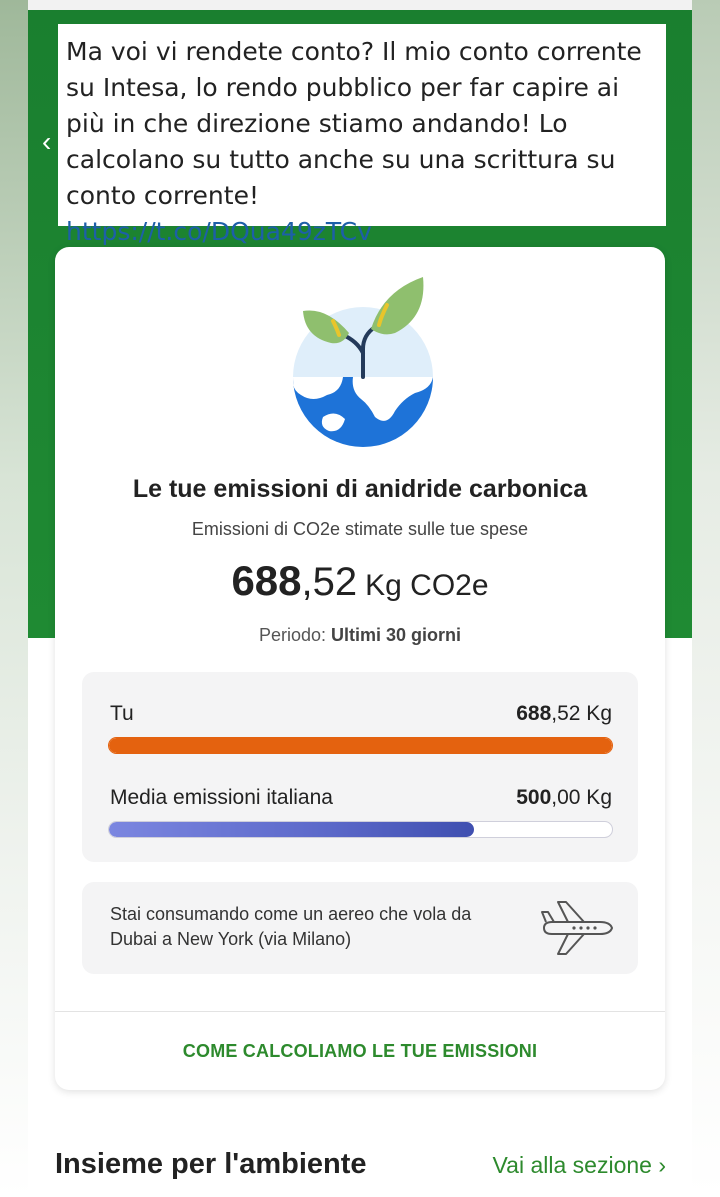  What do you see at coordinates (577, 928) in the screenshot?
I see `airplane-icon` at bounding box center [577, 928].